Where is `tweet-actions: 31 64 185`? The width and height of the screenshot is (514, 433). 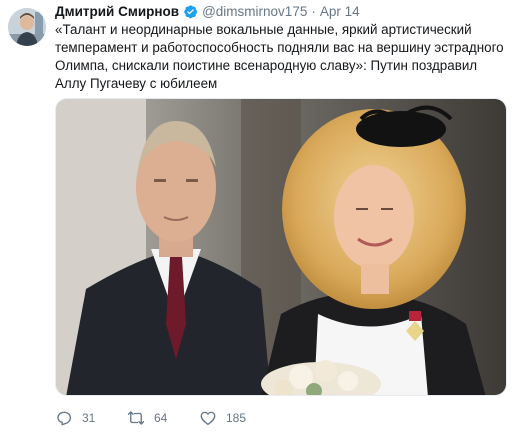 tweet-actions: 31 64 185 is located at coordinates (163, 418).